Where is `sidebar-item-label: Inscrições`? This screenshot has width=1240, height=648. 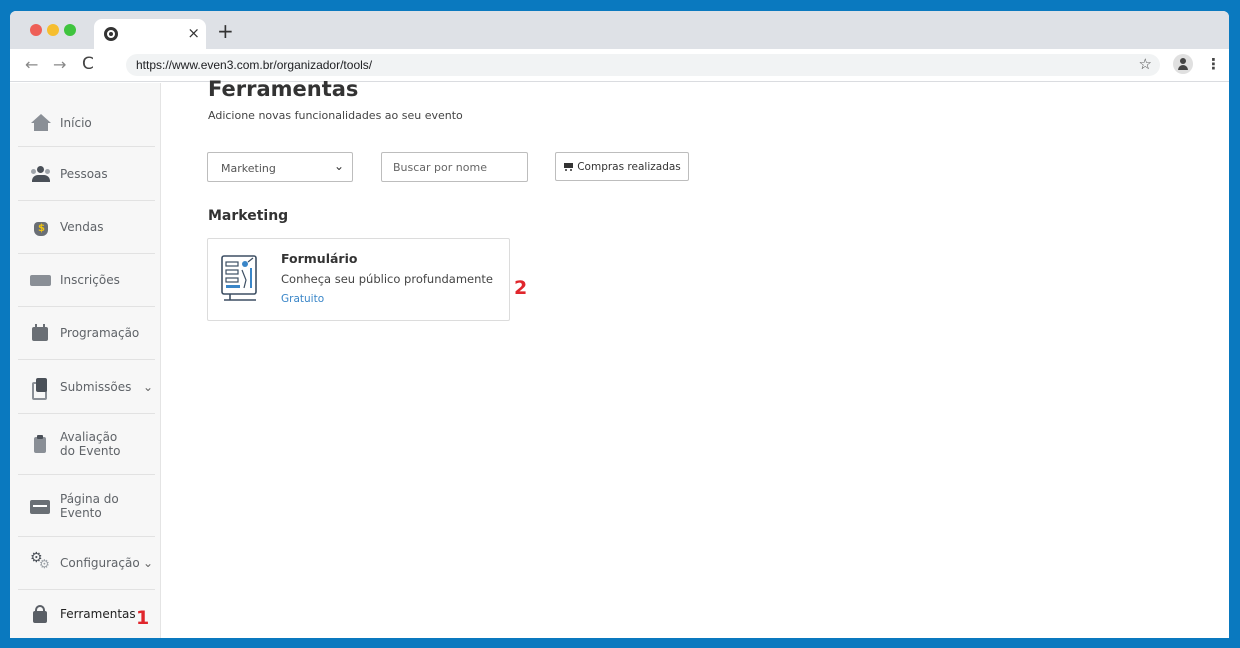 sidebar-item-label: Inscrições is located at coordinates (90, 280).